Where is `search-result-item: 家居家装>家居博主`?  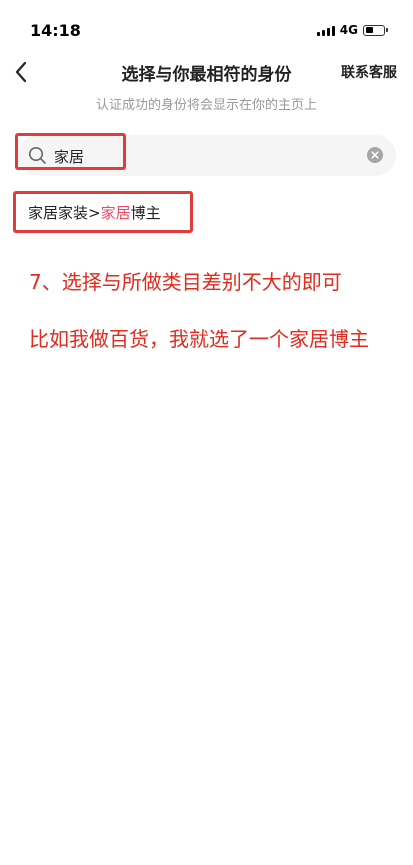
search-result-item: 家居家装>家居博主 is located at coordinates (94, 212).